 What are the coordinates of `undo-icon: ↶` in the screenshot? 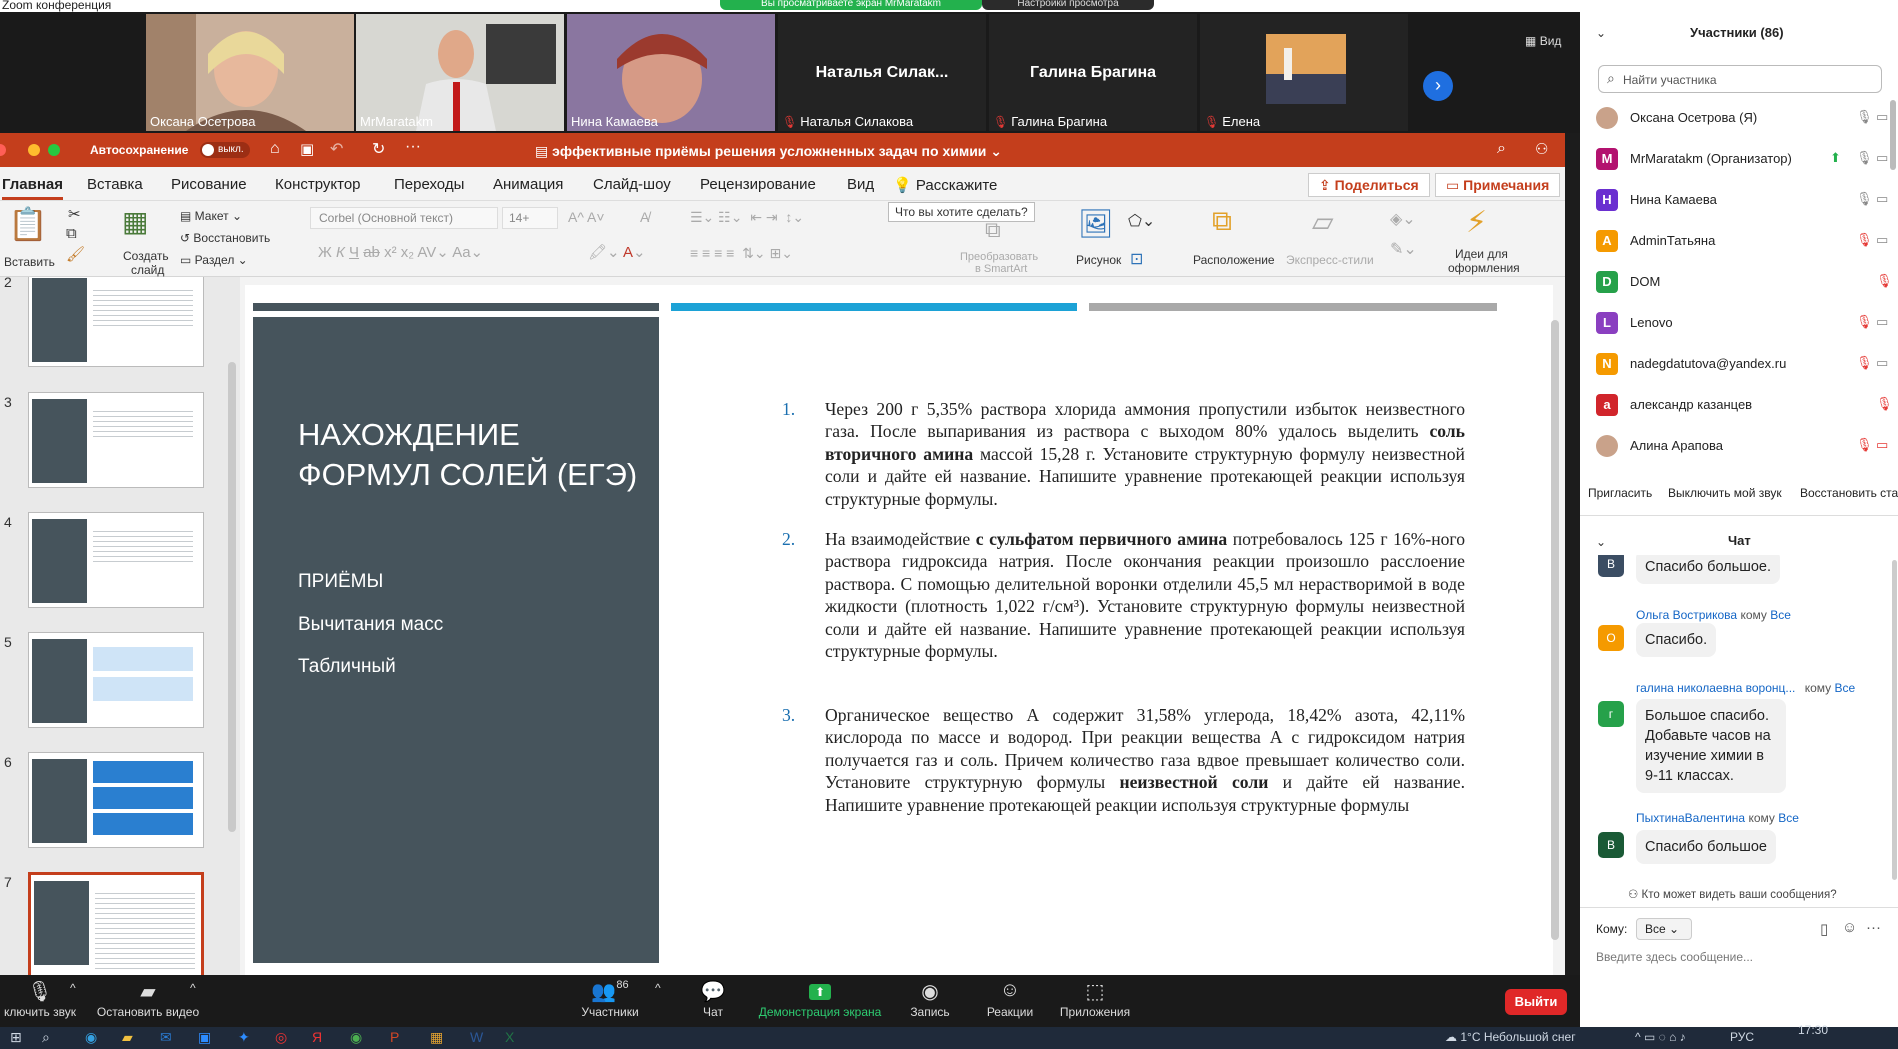 It's located at (336, 149).